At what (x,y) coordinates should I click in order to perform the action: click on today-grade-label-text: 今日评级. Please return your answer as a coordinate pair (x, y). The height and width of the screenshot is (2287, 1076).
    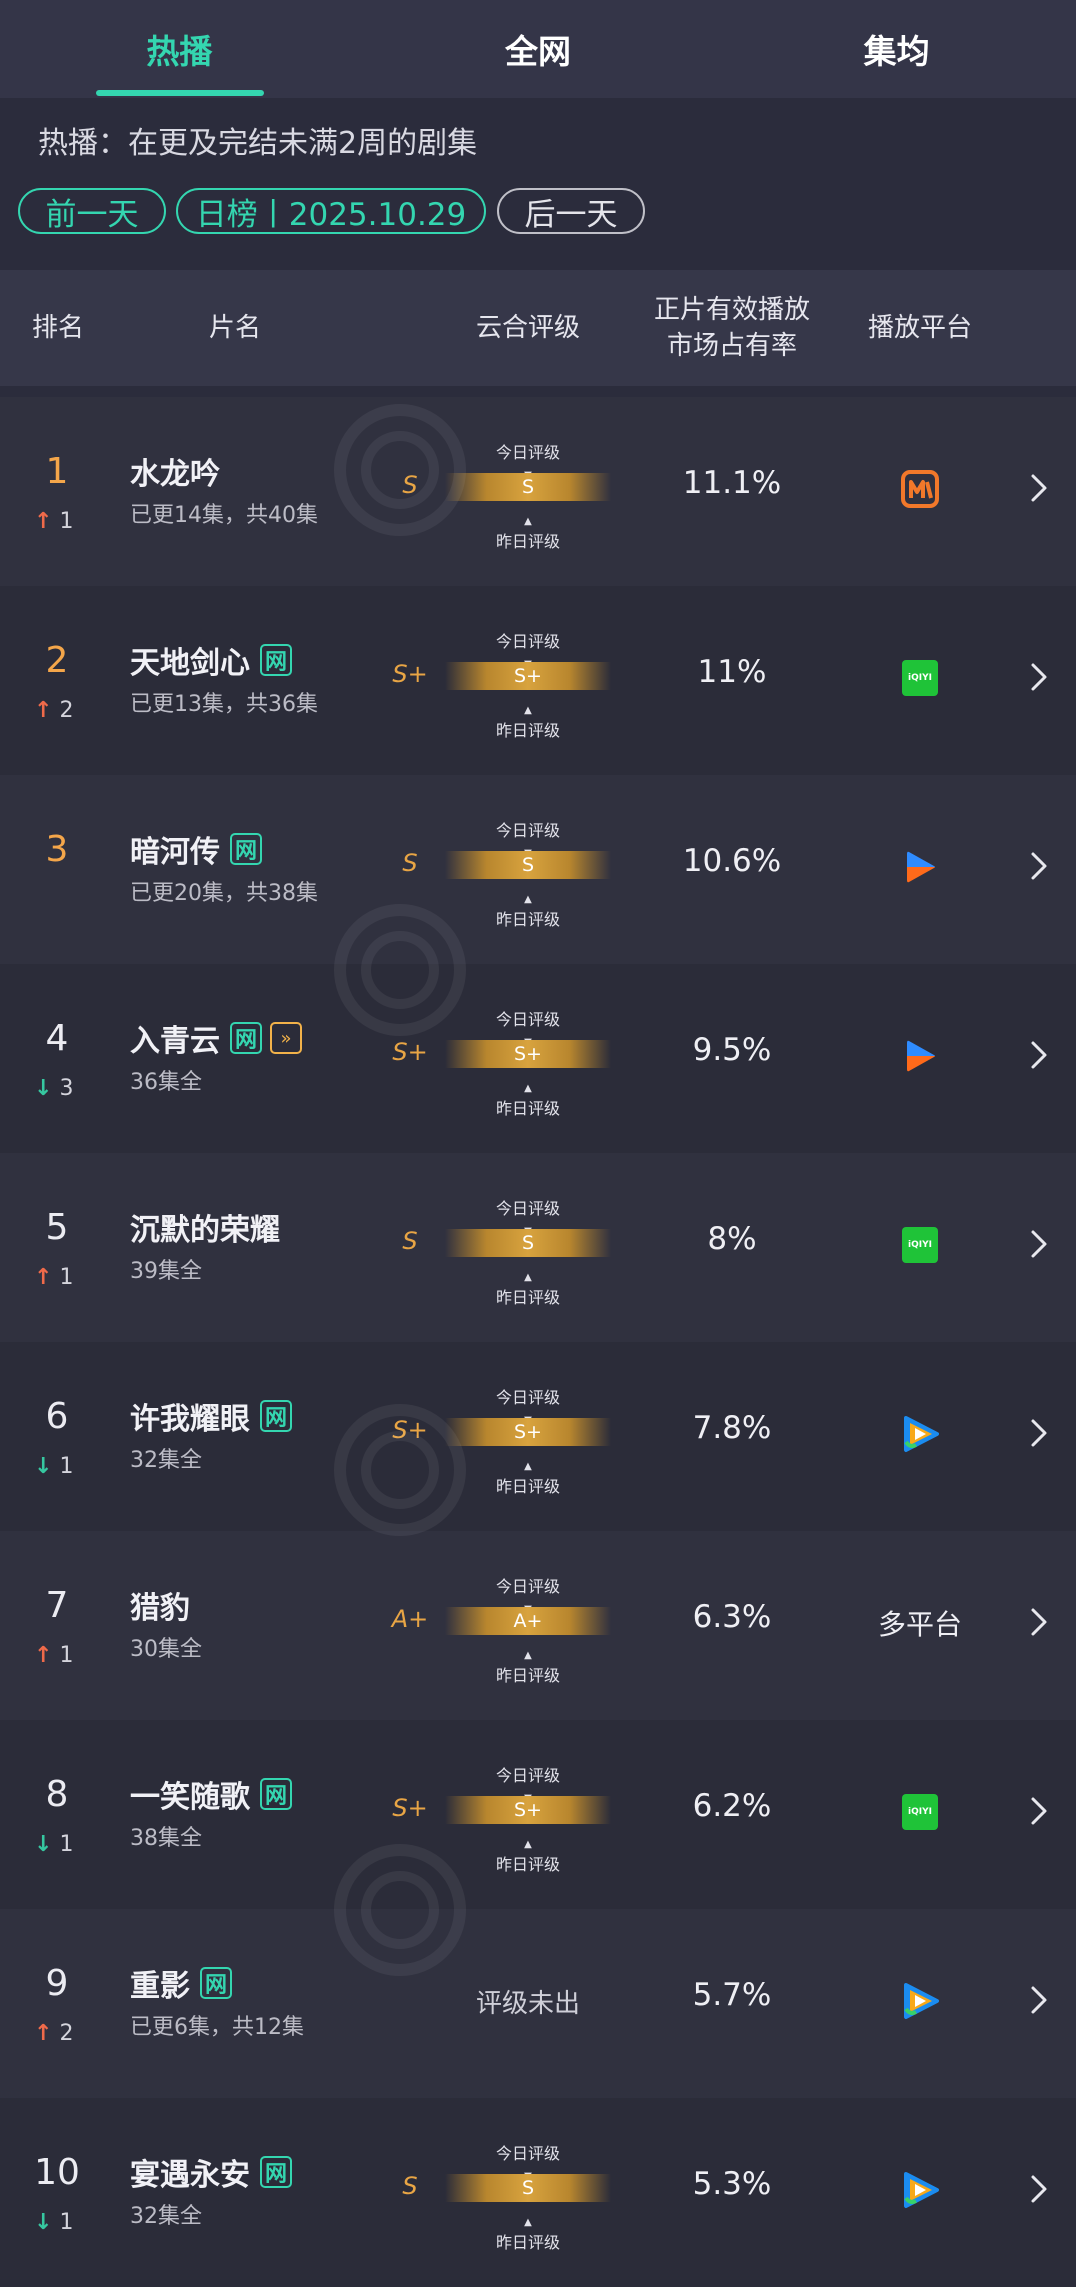
    Looking at the image, I should click on (527, 1586).